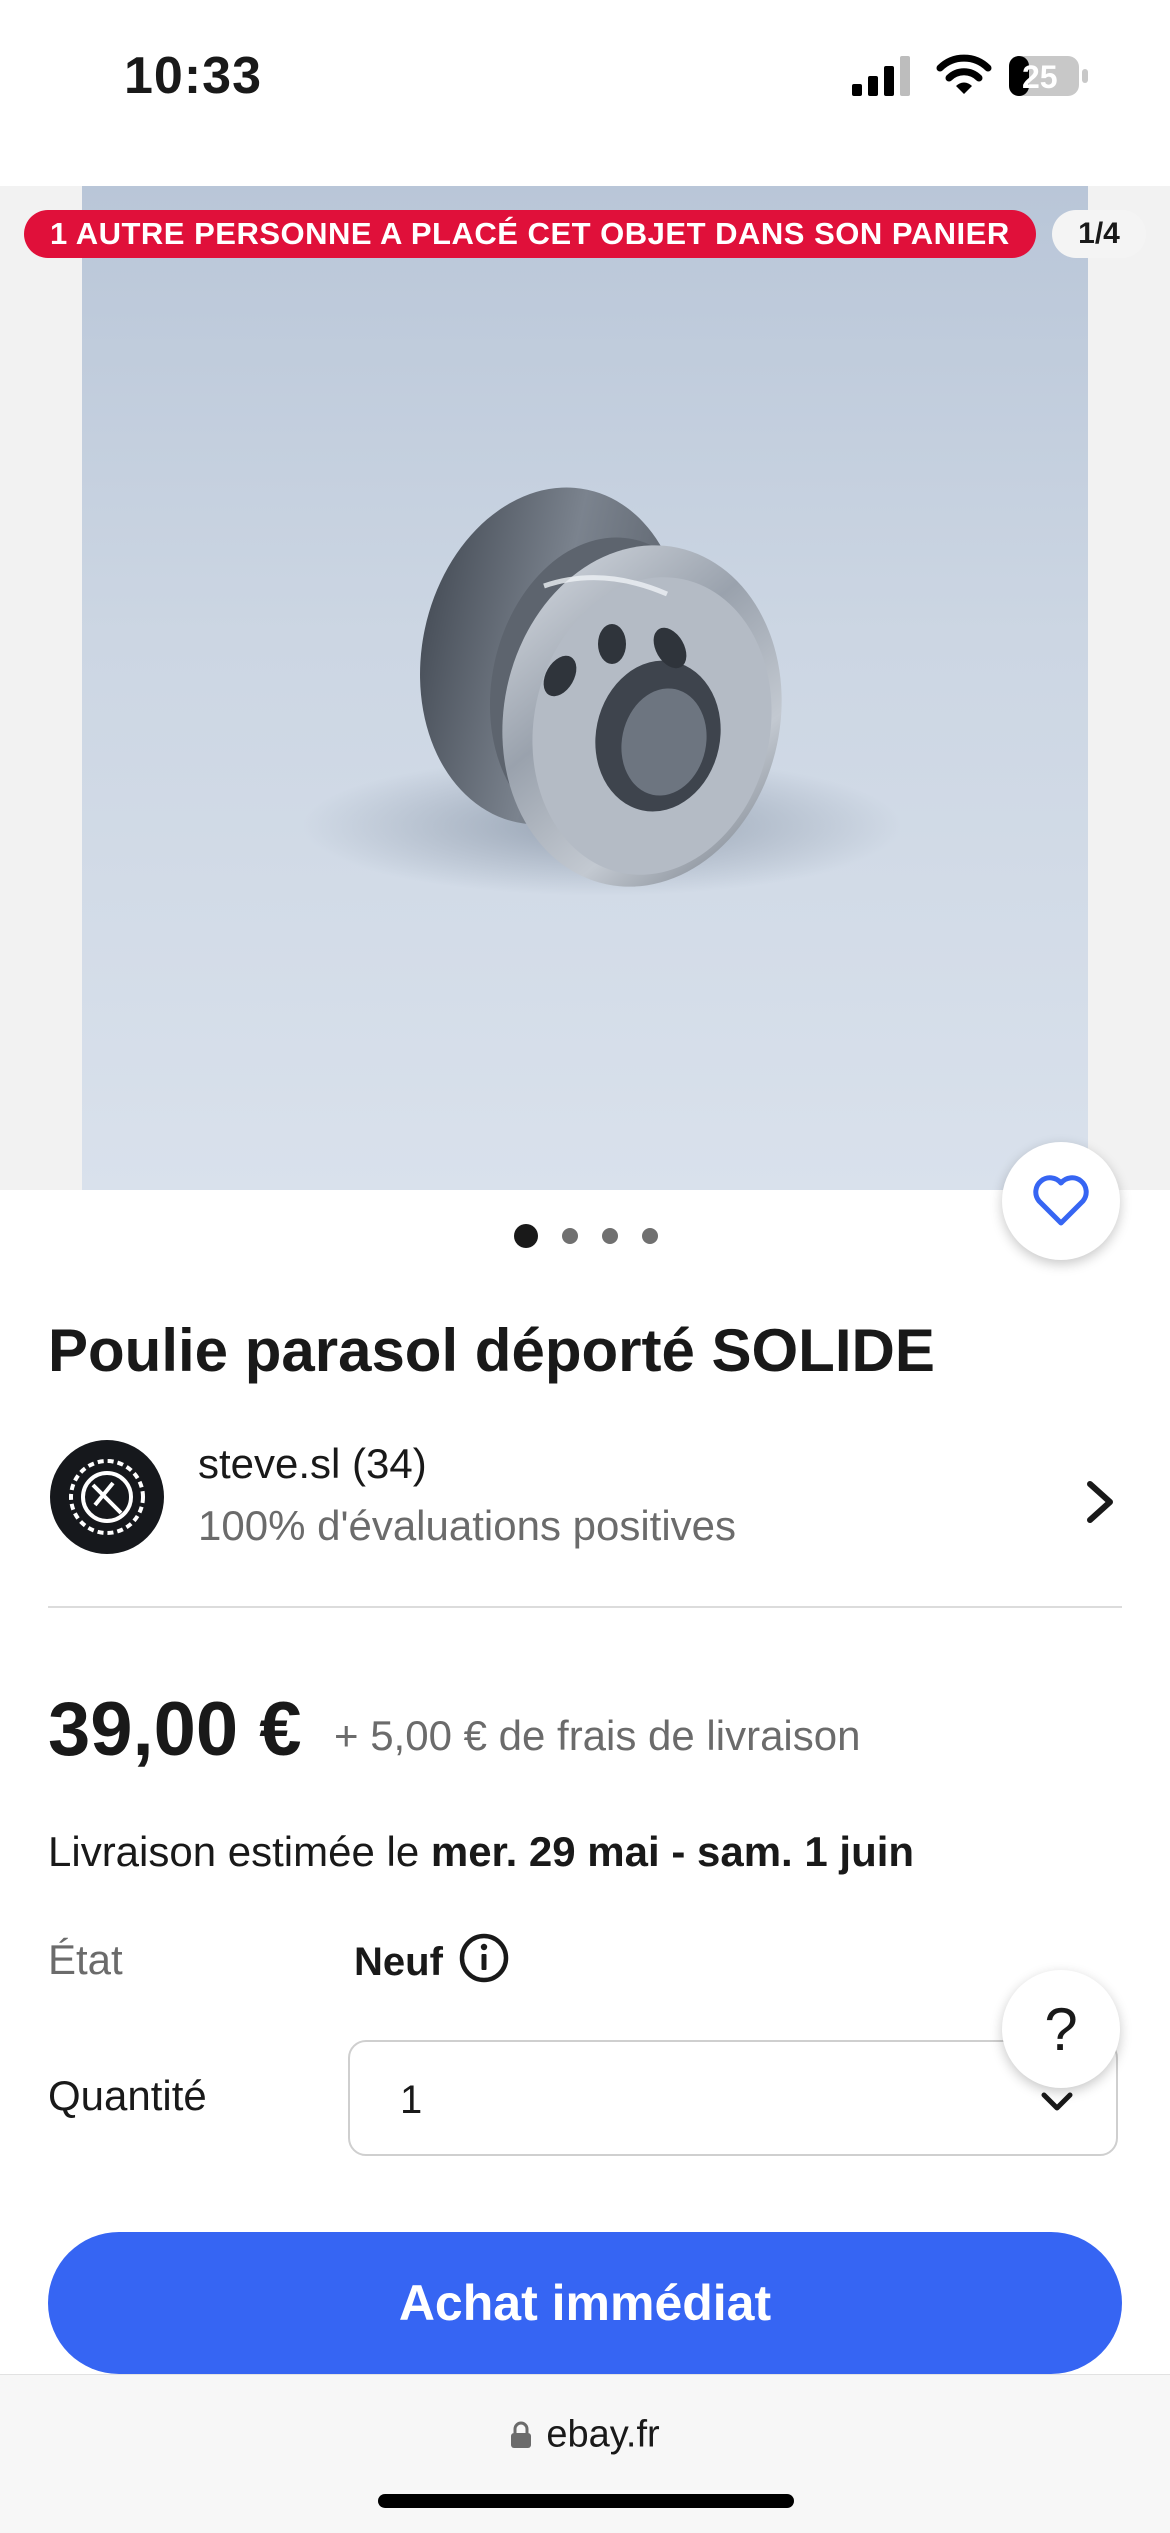 The width and height of the screenshot is (1170, 2533). Describe the element at coordinates (1099, 234) in the screenshot. I see `image-counter: 1/4` at that location.